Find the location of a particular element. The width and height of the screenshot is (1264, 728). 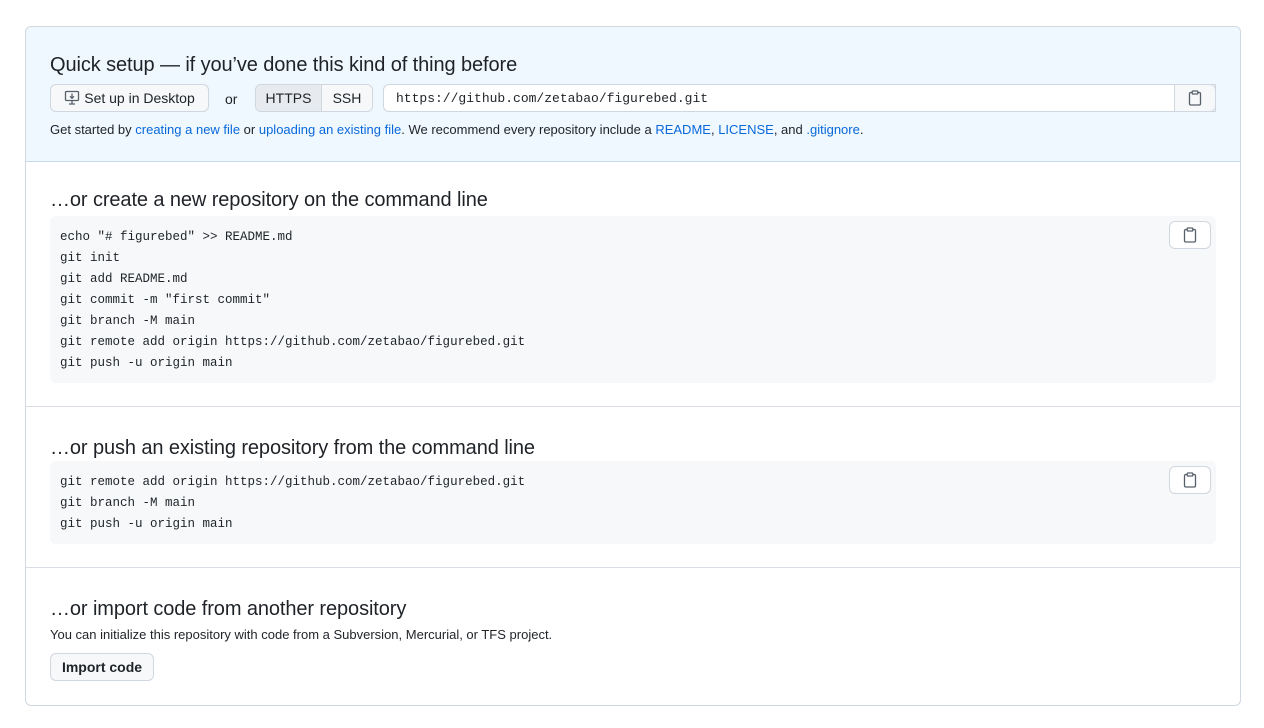

import-repo-title: …or import code from another repository is located at coordinates (228, 609).